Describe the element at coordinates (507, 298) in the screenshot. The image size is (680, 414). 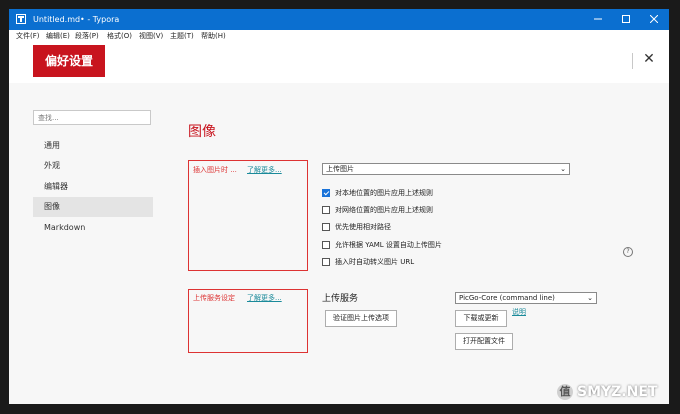
I see `upload-service-value: PicGo-Core (command line)` at that location.